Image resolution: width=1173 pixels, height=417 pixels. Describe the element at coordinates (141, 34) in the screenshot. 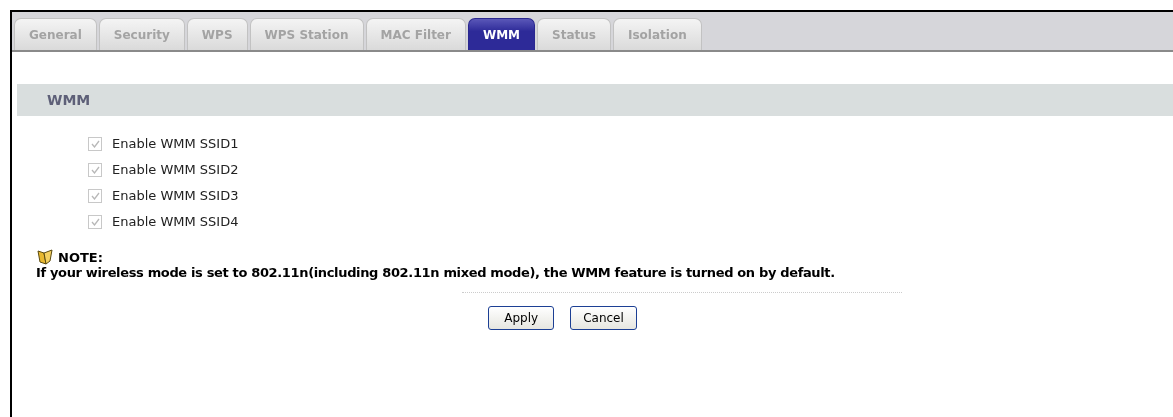

I see `tab: Security` at that location.